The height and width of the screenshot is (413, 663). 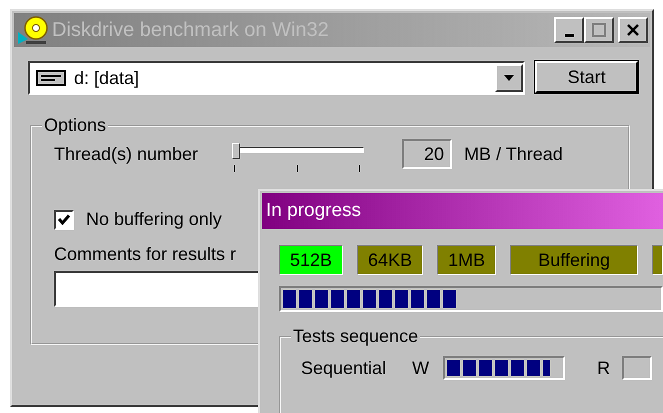 What do you see at coordinates (154, 219) in the screenshot?
I see `no-buffering-label: No buffering only` at bounding box center [154, 219].